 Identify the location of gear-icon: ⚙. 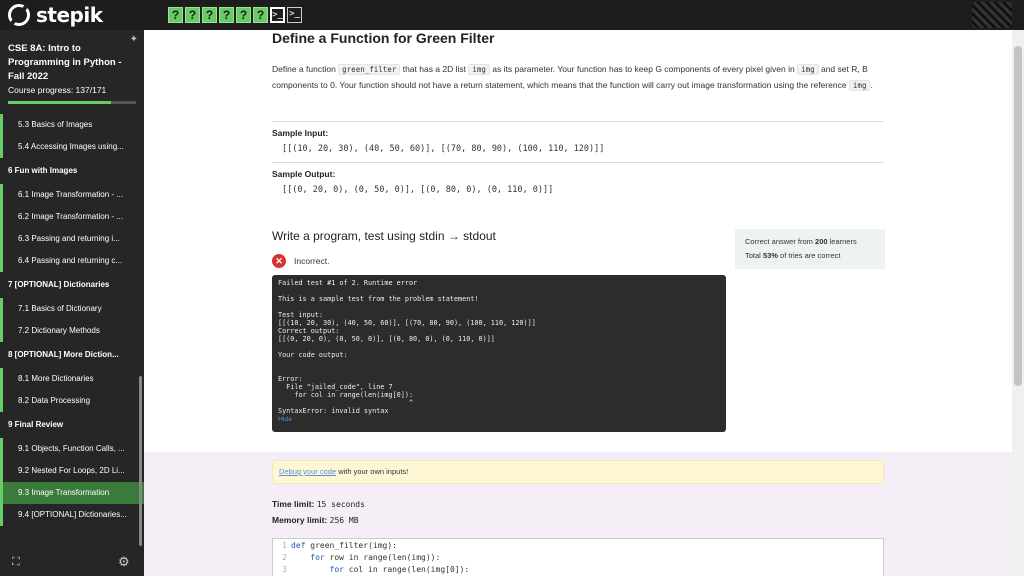
(124, 562).